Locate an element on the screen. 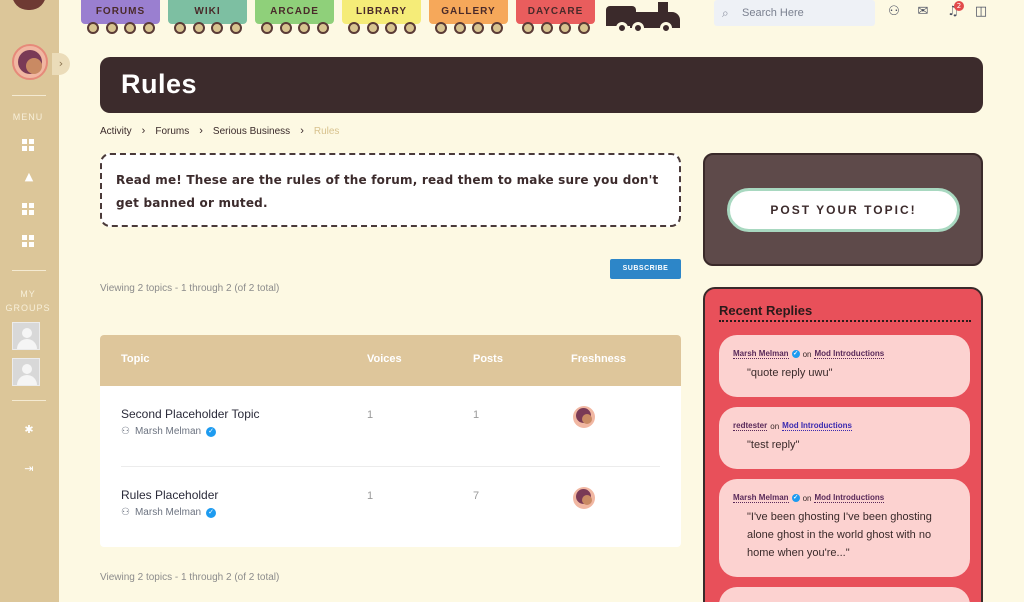 This screenshot has height=602, width=1024. user-avatar is located at coordinates (30, 62).